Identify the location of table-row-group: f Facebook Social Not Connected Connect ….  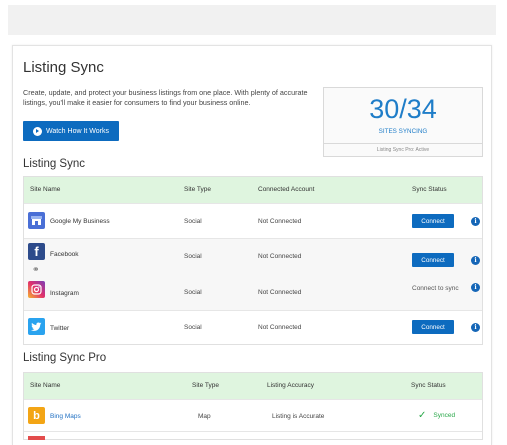
(253, 274).